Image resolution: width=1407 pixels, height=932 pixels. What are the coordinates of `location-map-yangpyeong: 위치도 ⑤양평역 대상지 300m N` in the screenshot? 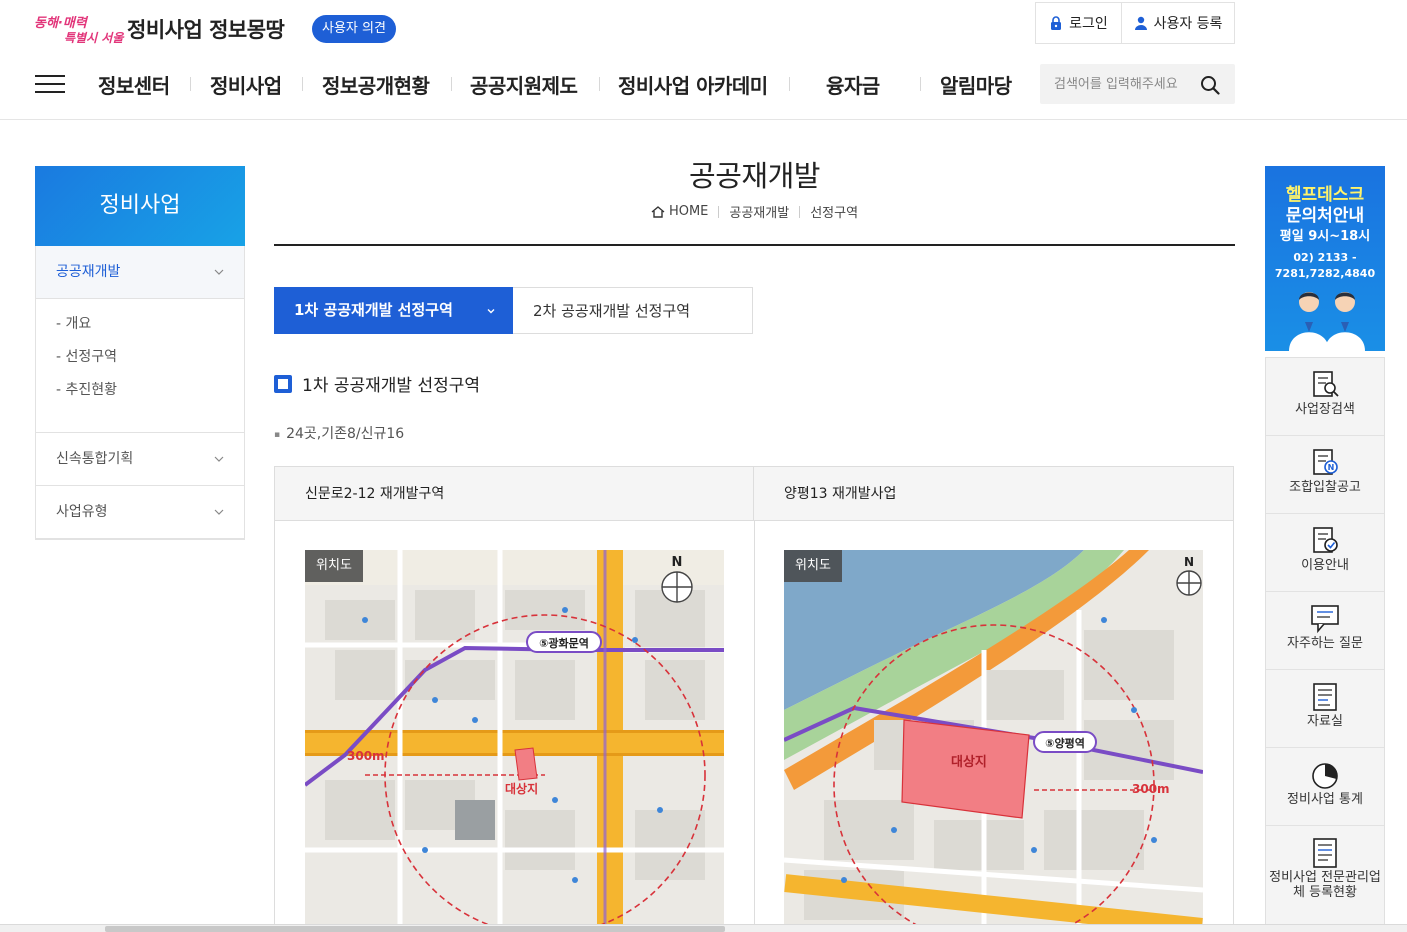 It's located at (993, 740).